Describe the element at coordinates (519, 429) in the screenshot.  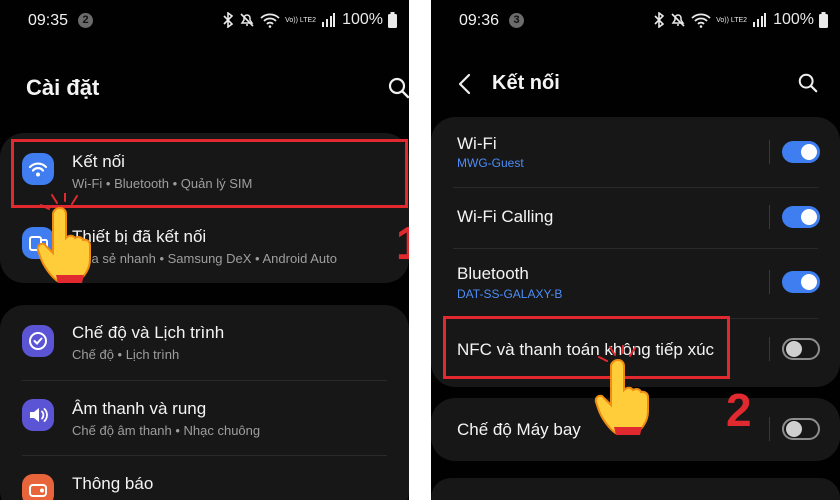
I see `setting-row-title: Chế độ Máy bay` at that location.